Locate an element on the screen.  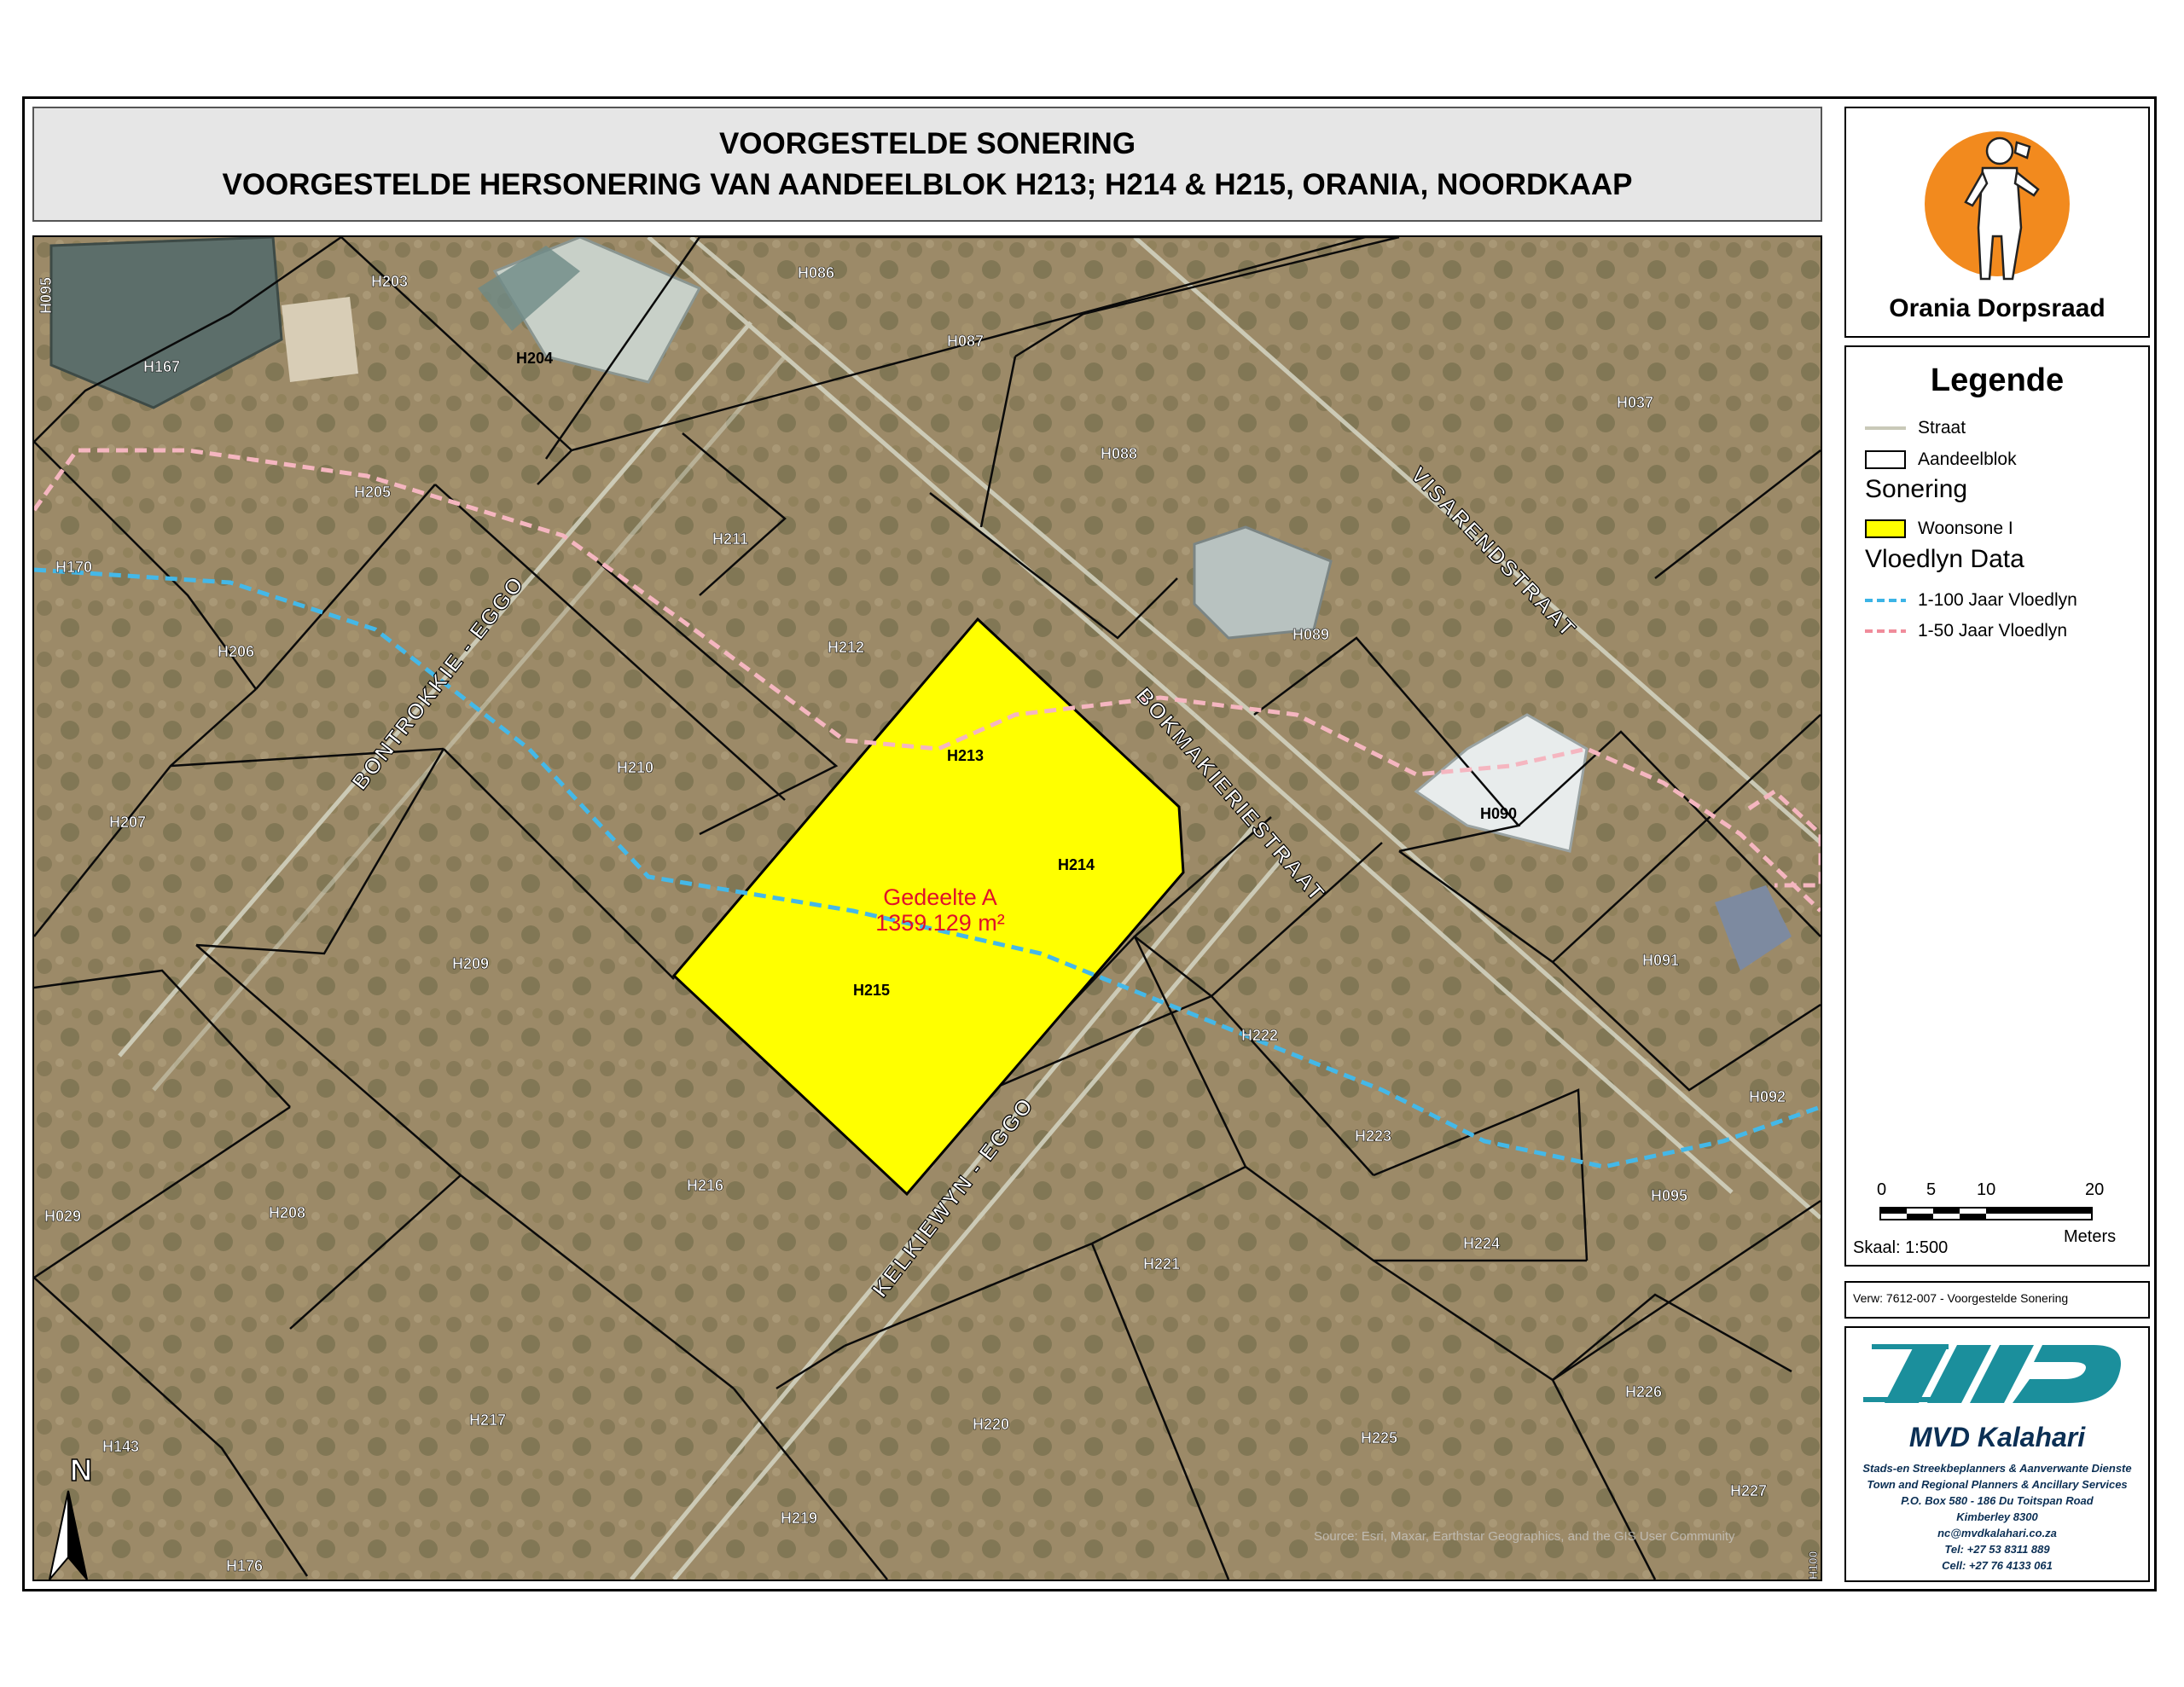
street-swatch is located at coordinates (1886, 429).